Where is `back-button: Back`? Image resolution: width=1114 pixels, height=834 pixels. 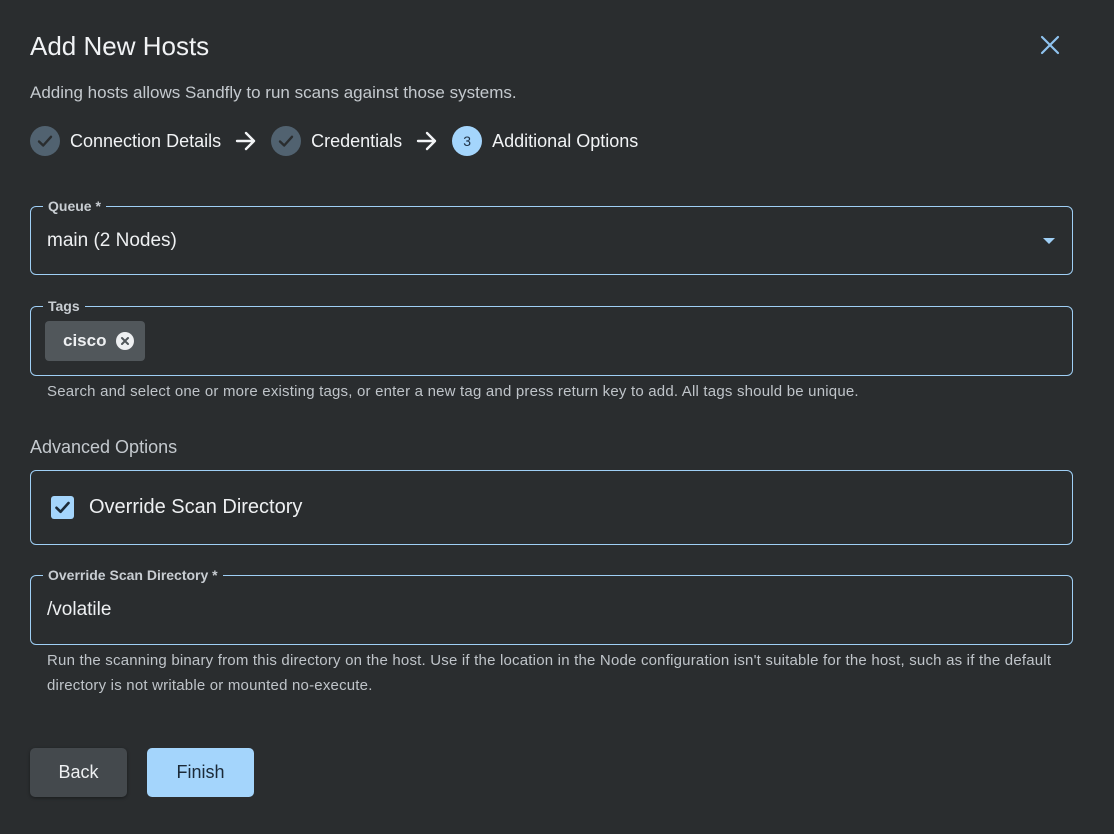
back-button: Back is located at coordinates (78, 772).